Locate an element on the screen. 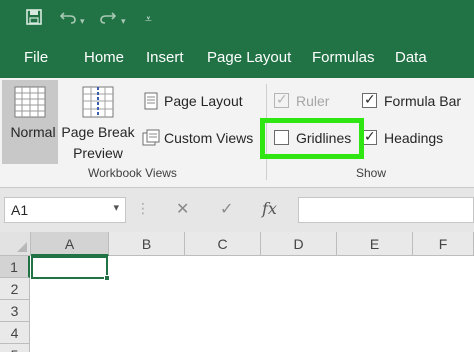  ruler-checkbox: ✓ Ruler is located at coordinates (319, 102).